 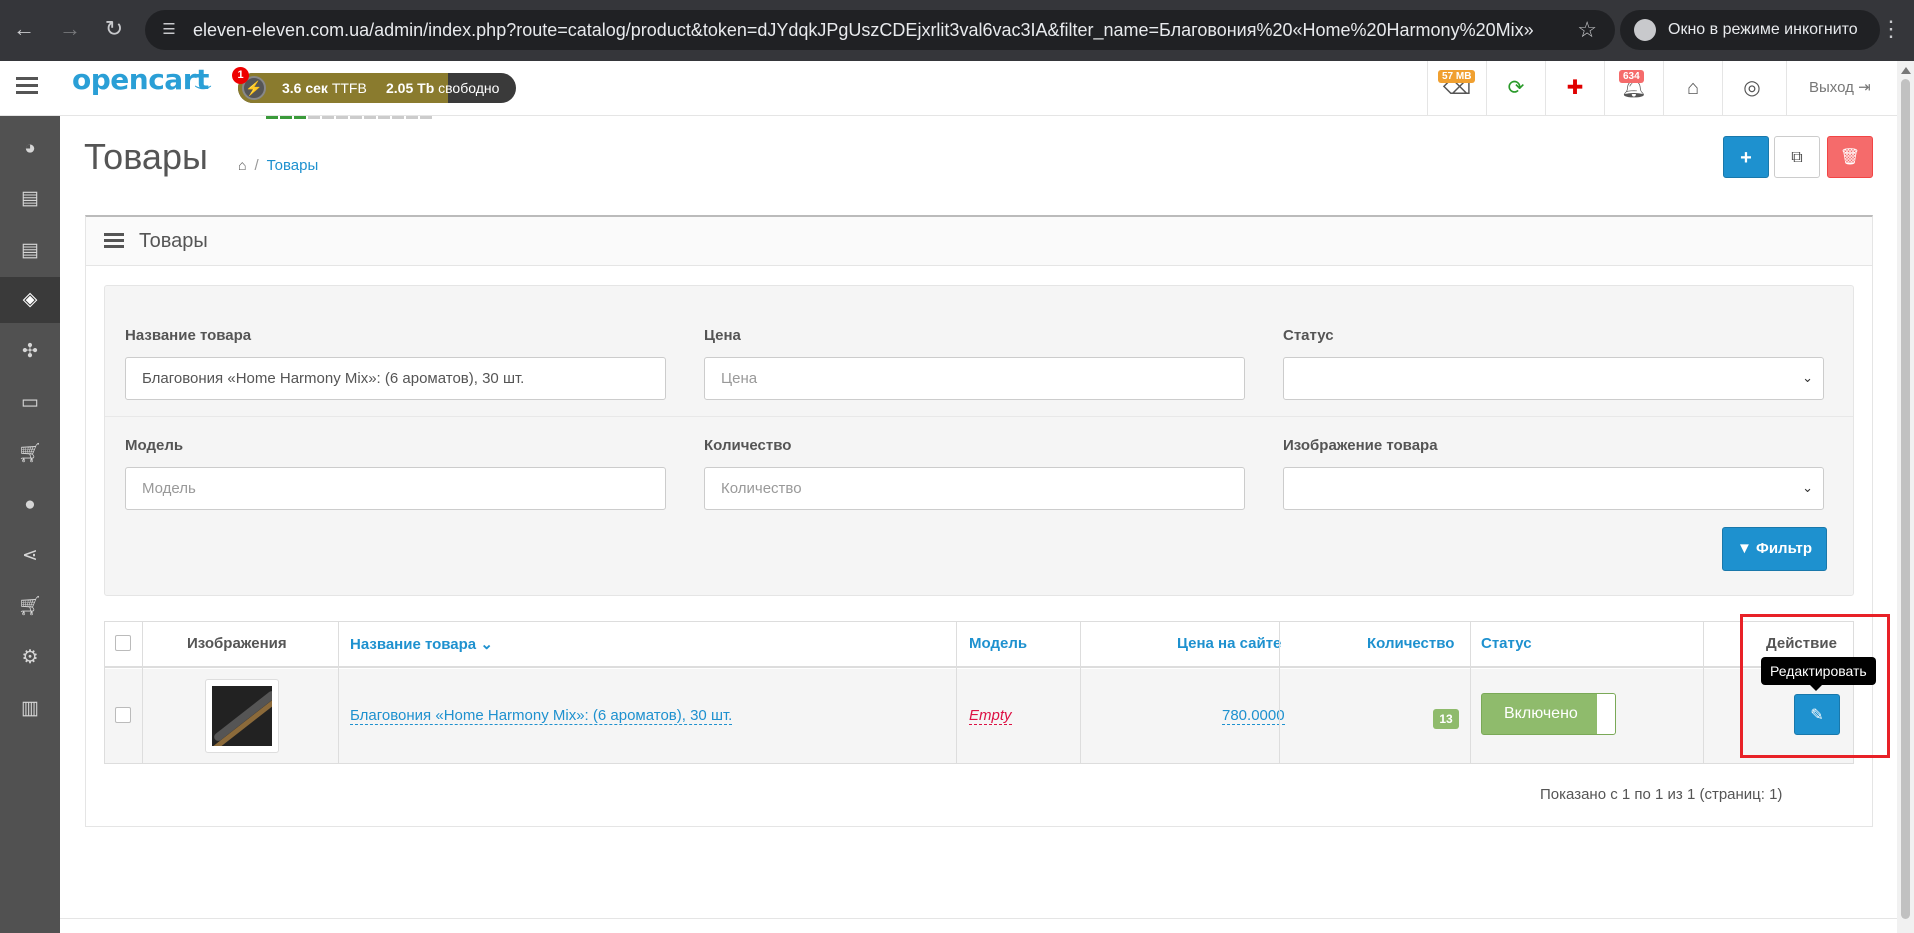 I want to click on puzzle-icon: ✣, so click(x=30, y=351).